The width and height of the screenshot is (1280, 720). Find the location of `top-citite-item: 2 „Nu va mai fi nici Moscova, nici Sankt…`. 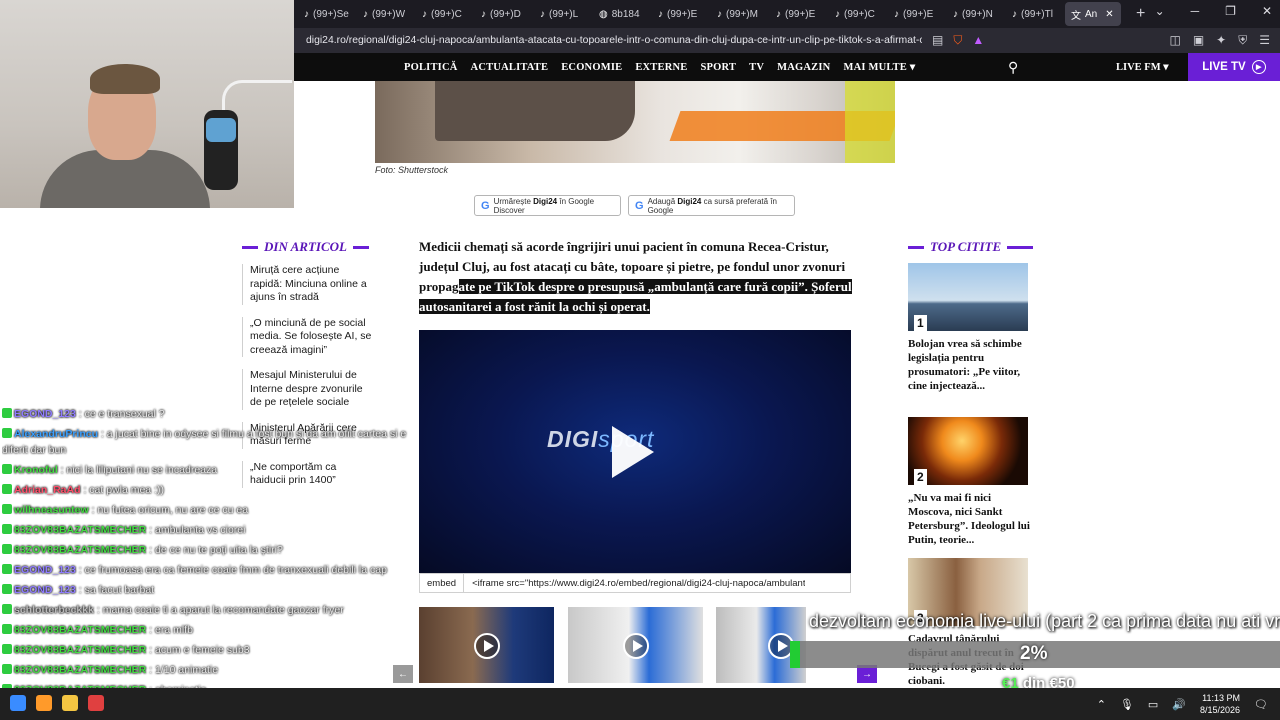

top-citite-item: 2 „Nu va mai fi nici Moscova, nici Sankt… is located at coordinates (969, 482).